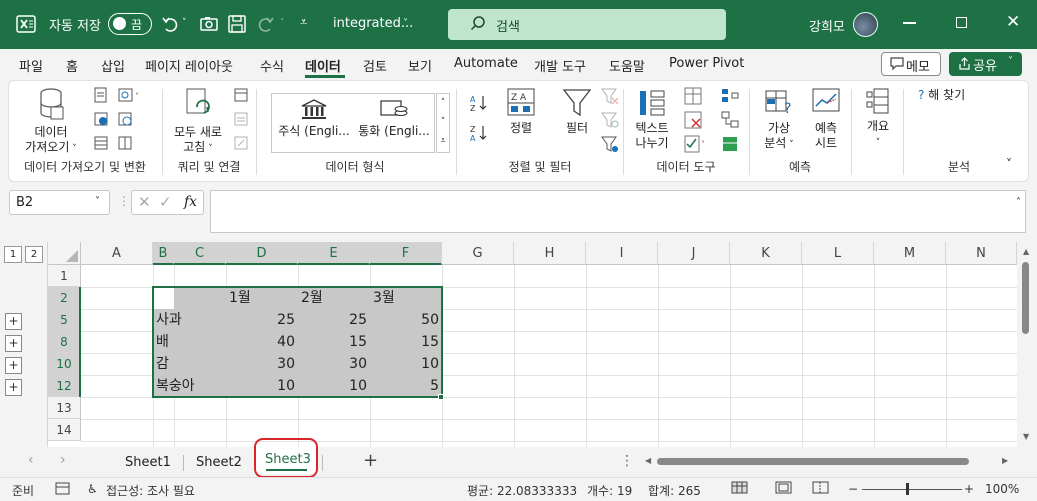 This screenshot has height=501, width=1037. I want to click on tab-page-layout: 페이지 레이아웃, so click(189, 65).